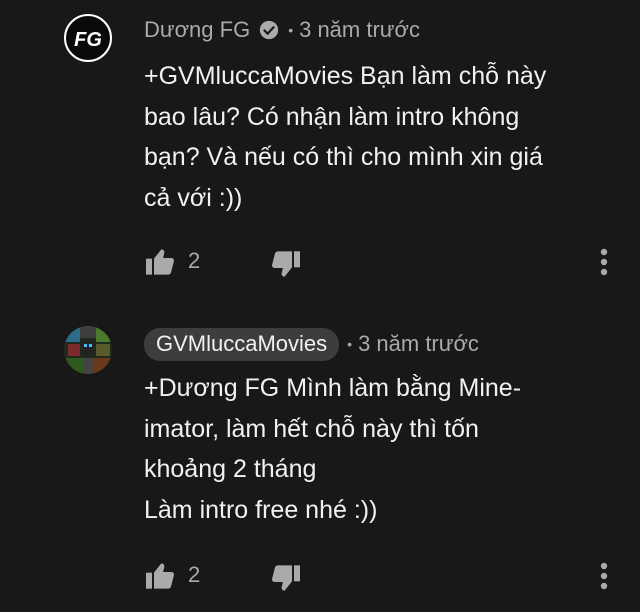  I want to click on avatar-duong-fg: FG, so click(88, 38).